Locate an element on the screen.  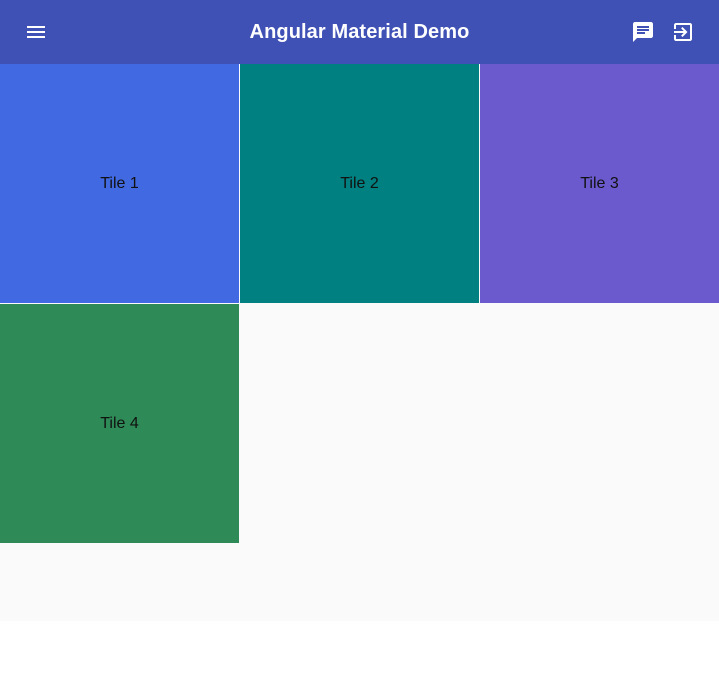
exit-to-app-icon is located at coordinates (683, 32).